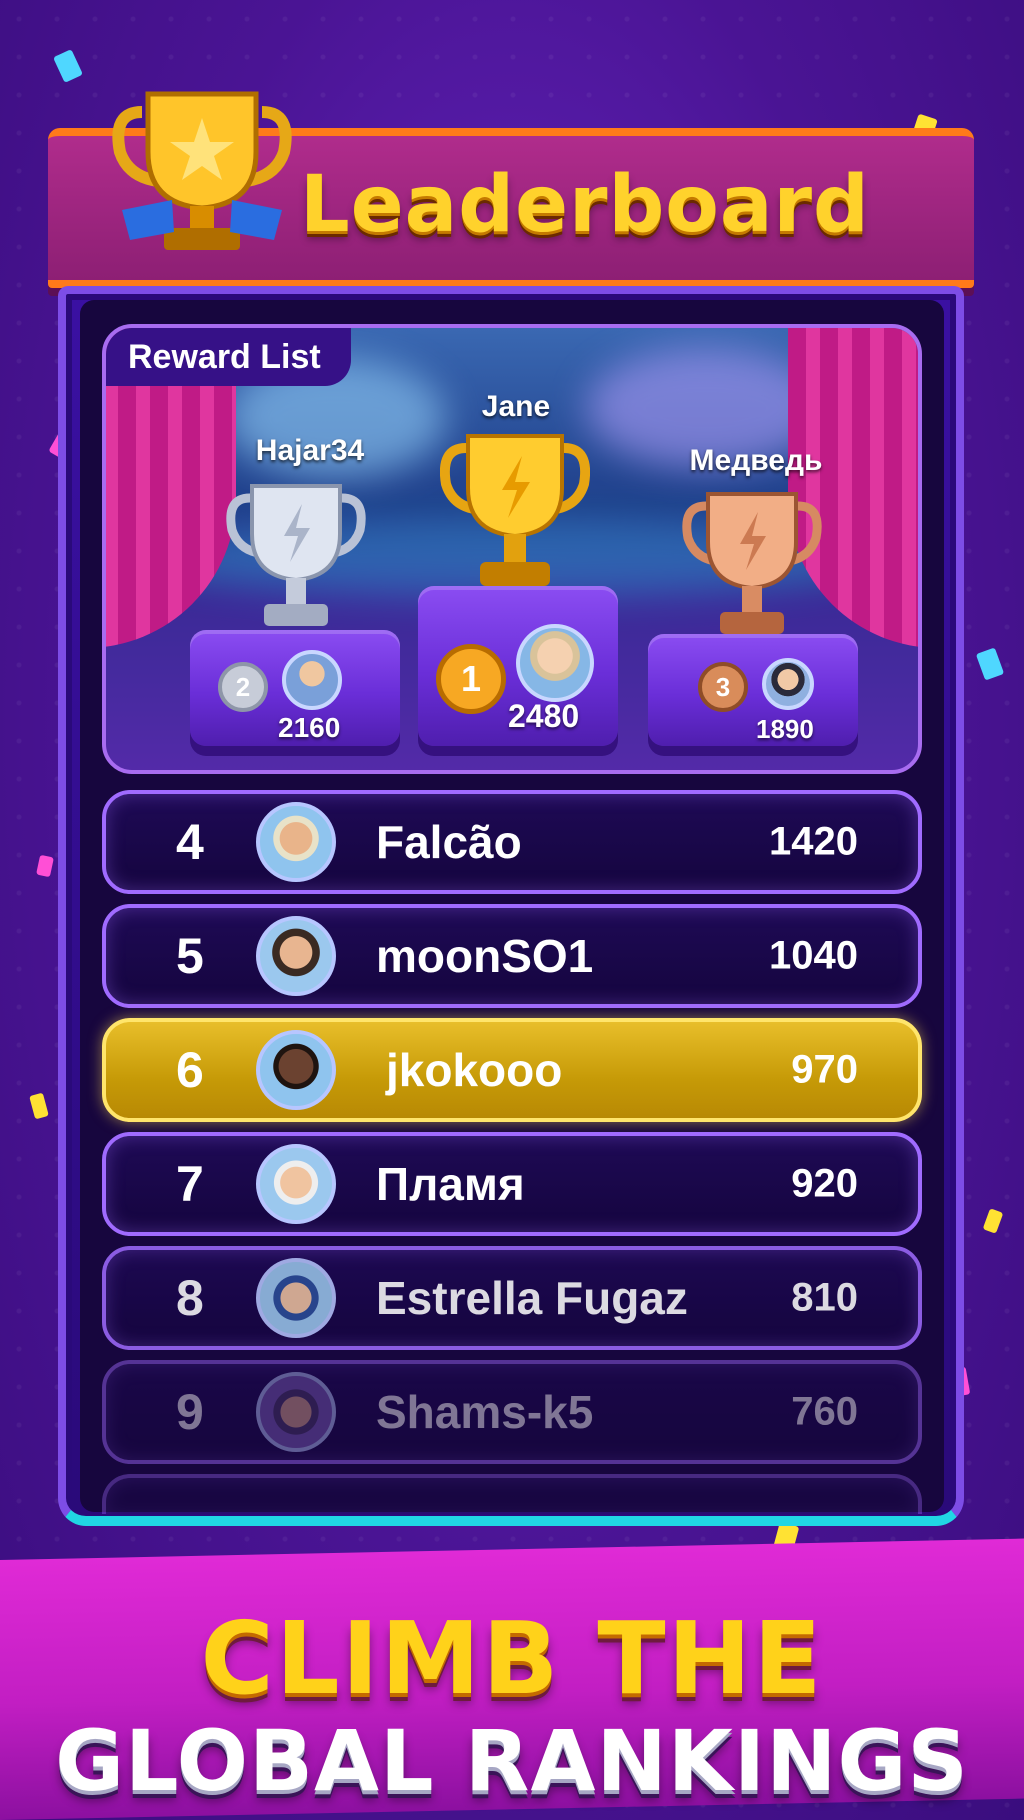 The width and height of the screenshot is (1024, 1820). Describe the element at coordinates (512, 1658) in the screenshot. I see `cta-line-1: CLIMB THE` at that location.